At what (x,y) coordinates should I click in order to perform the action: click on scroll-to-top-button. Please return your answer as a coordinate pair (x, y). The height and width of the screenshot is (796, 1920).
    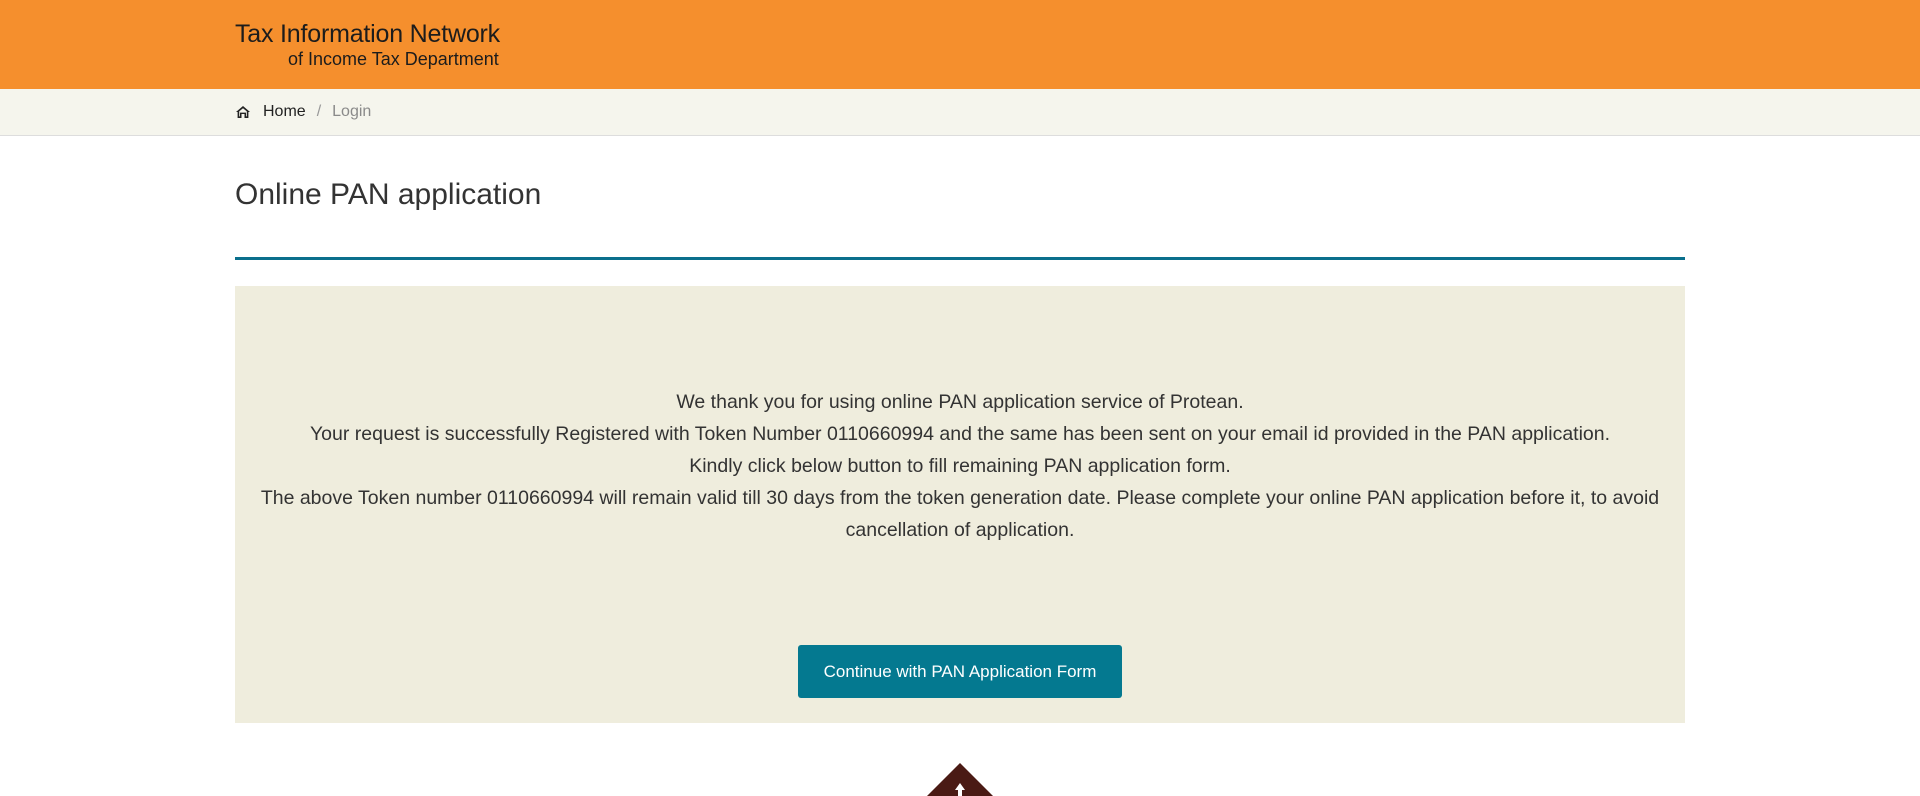
    Looking at the image, I should click on (960, 779).